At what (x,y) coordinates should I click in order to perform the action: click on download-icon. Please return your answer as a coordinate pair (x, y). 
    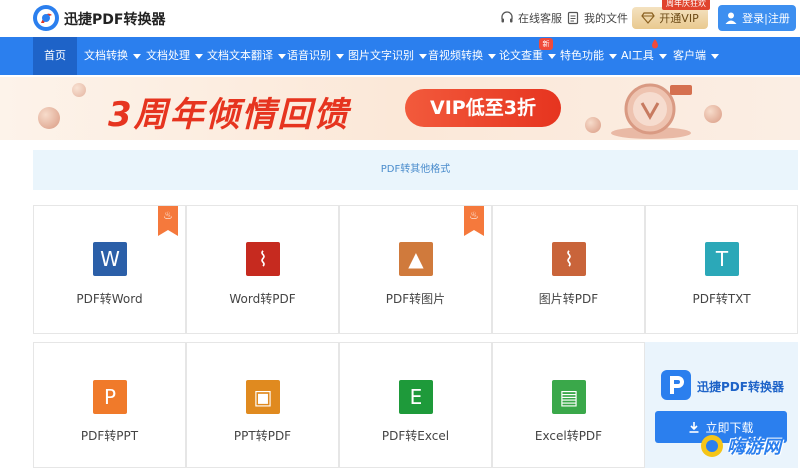
    Looking at the image, I should click on (694, 427).